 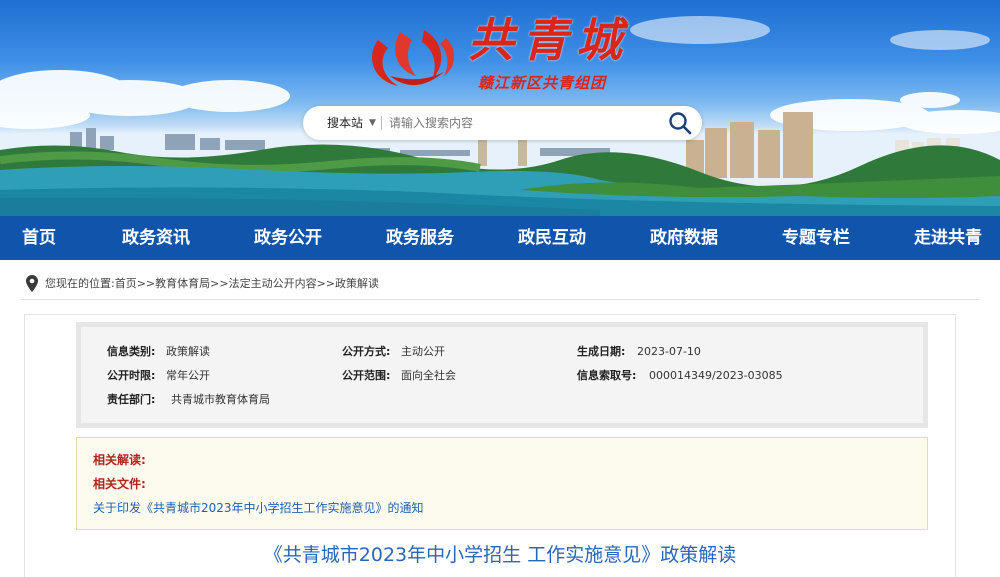 I want to click on meta-category-label: 信息类别:, so click(x=131, y=351).